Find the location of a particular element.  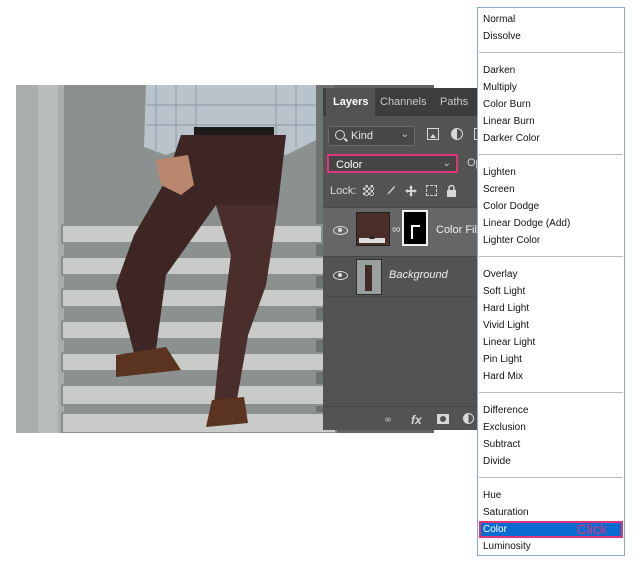

blend-mode-option: Saturation is located at coordinates (551, 512).